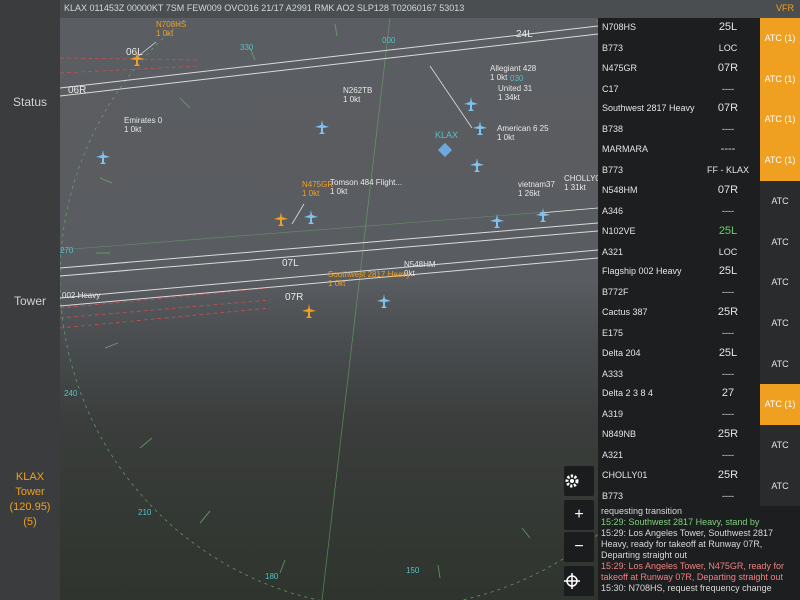 Image resolution: width=800 pixels, height=600 pixels. What do you see at coordinates (613, 373) in the screenshot?
I see `strip-aircraft-type: A333` at bounding box center [613, 373].